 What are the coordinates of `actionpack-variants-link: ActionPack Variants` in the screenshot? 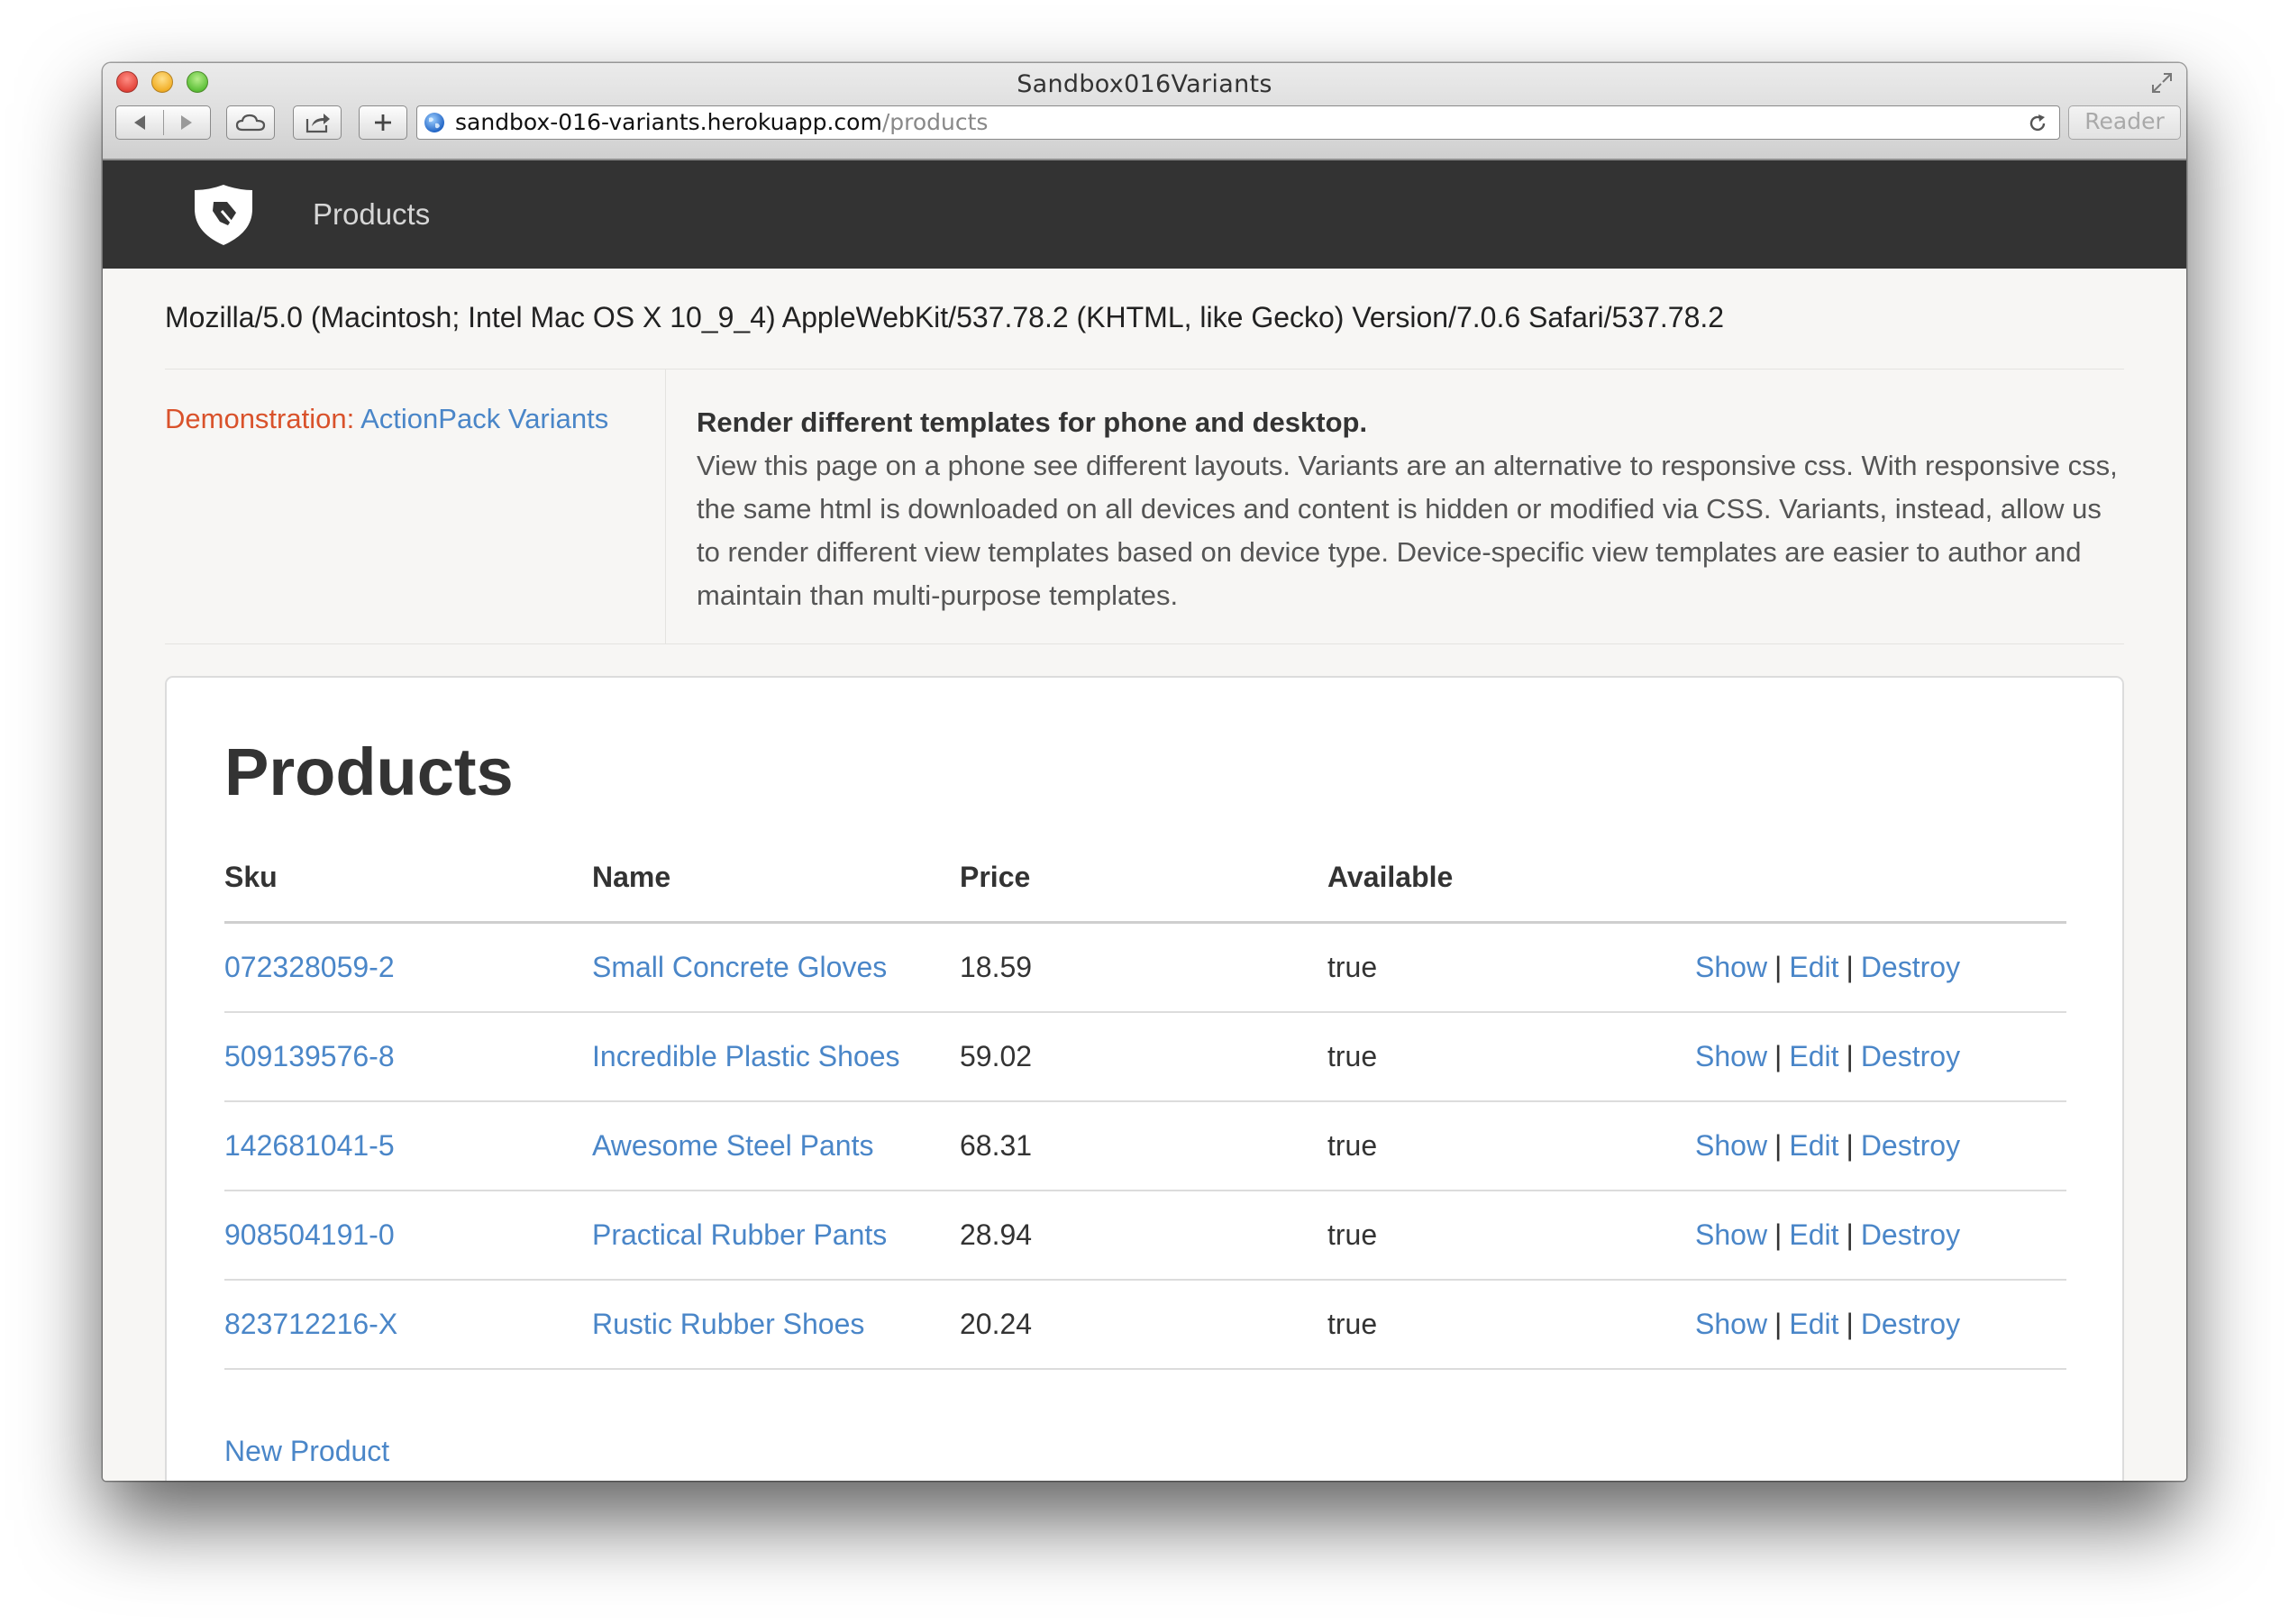 It's located at (484, 418).